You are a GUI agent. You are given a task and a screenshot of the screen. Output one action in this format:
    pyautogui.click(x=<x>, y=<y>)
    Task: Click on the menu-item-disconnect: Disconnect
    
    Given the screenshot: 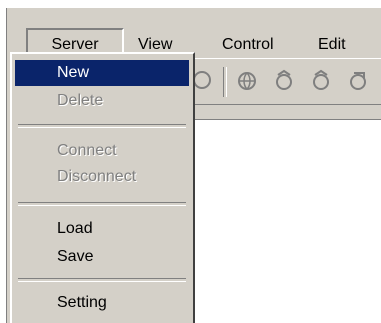 What is the action you would take?
    pyautogui.click(x=102, y=177)
    